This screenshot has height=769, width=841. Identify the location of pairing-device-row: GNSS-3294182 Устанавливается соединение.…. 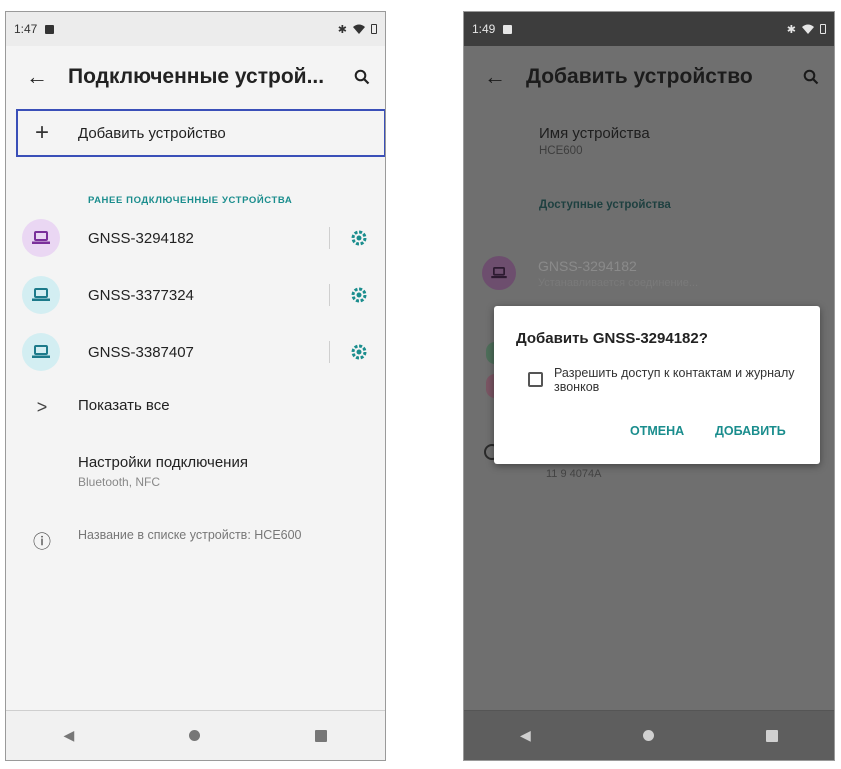
(590, 273).